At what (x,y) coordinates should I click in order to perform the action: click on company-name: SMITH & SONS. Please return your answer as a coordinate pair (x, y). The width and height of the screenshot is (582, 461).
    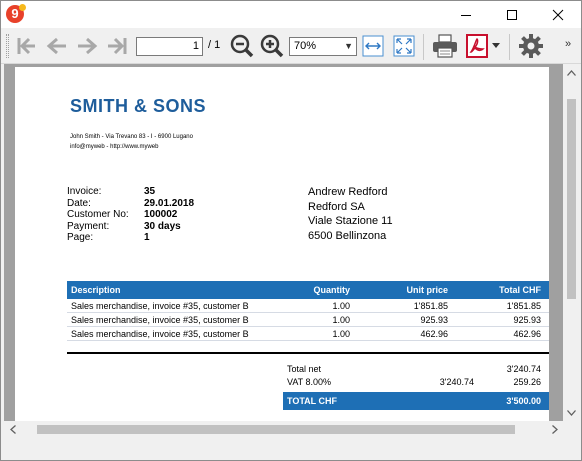
    Looking at the image, I should click on (138, 106).